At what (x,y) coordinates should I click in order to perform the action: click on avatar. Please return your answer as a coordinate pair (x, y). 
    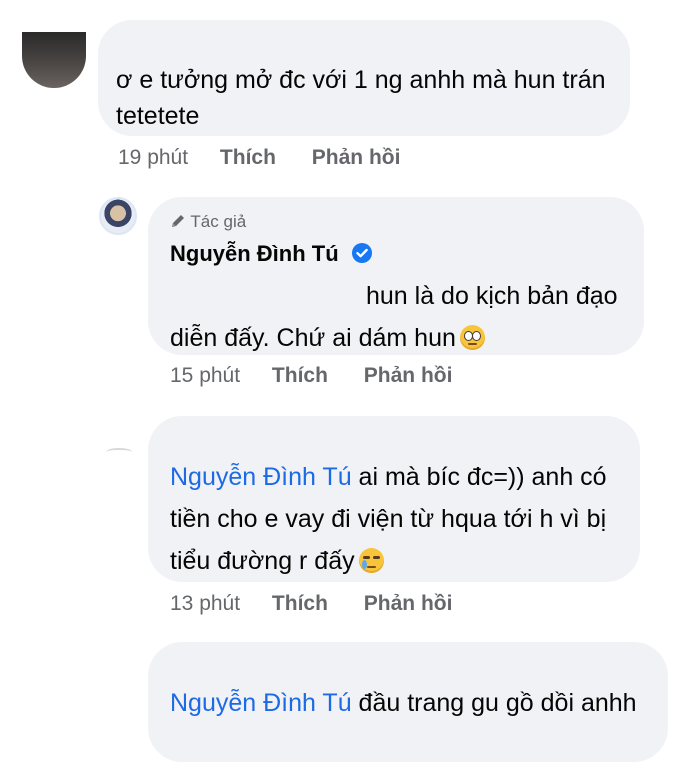
    Looking at the image, I should click on (54, 60).